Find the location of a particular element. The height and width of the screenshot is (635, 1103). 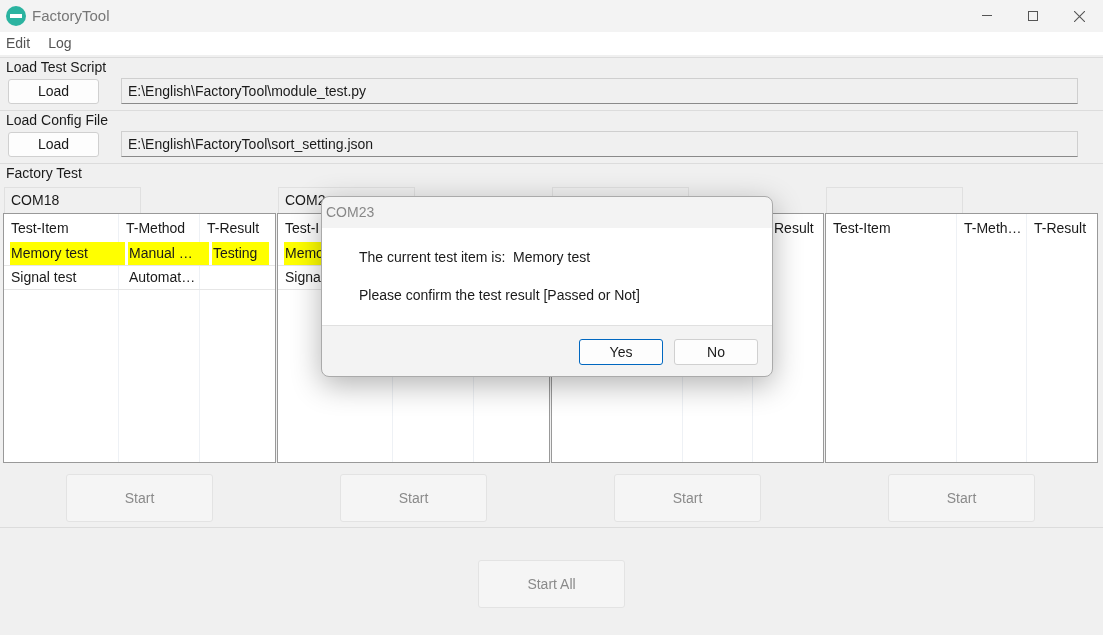

dialog-title: COM23 is located at coordinates (350, 212).